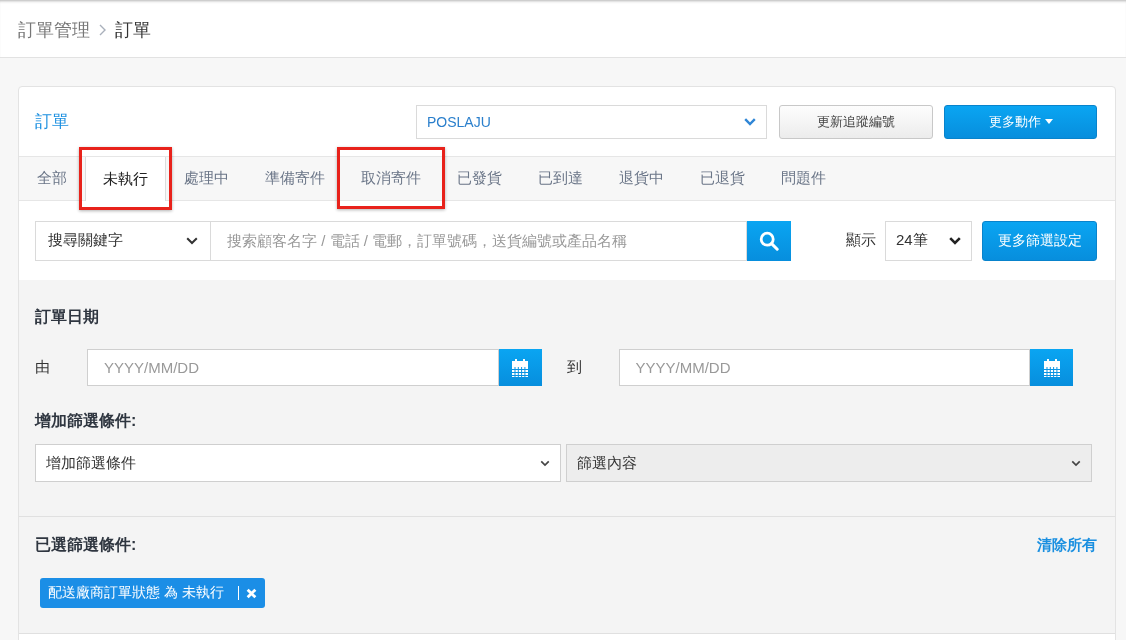 This screenshot has width=1126, height=640. Describe the element at coordinates (1039, 240) in the screenshot. I see `more-filters-button: 更多篩選設定` at that location.